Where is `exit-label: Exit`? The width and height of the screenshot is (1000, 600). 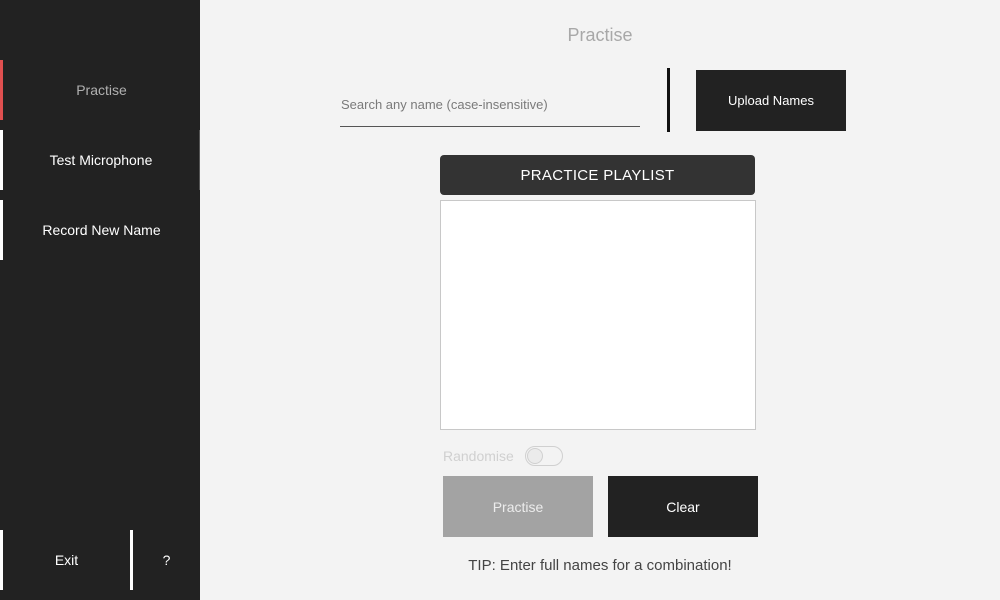
exit-label: Exit is located at coordinates (66, 560).